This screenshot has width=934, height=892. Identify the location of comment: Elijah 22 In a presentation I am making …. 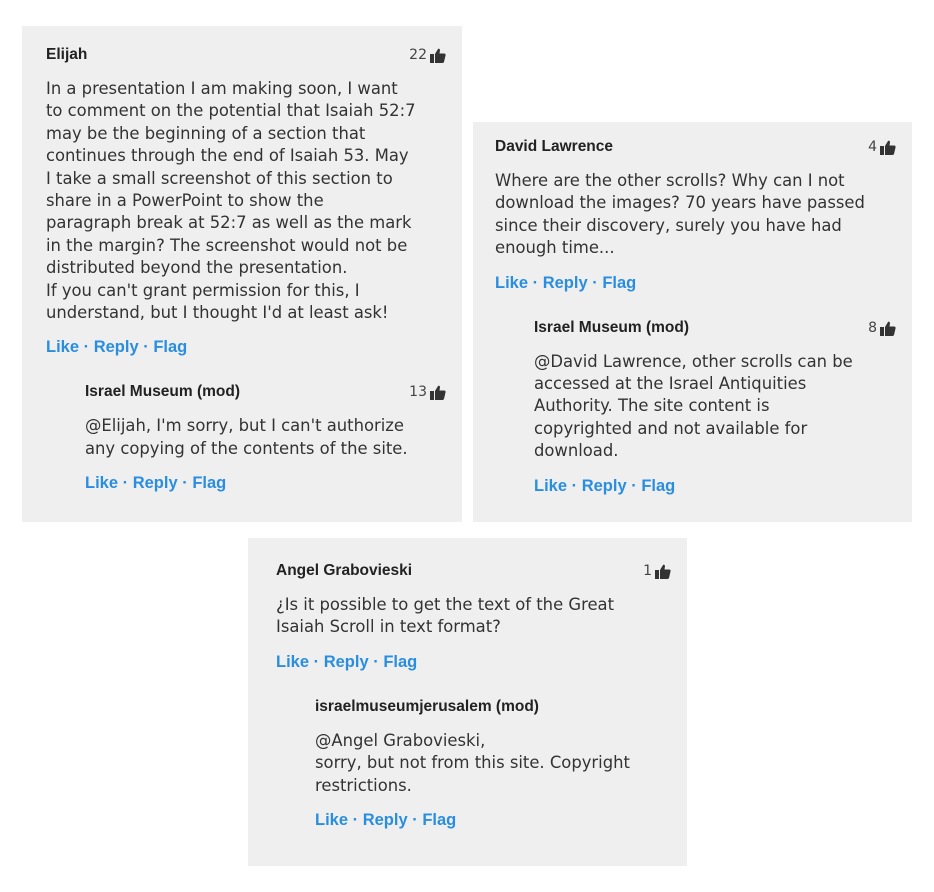
(246, 201).